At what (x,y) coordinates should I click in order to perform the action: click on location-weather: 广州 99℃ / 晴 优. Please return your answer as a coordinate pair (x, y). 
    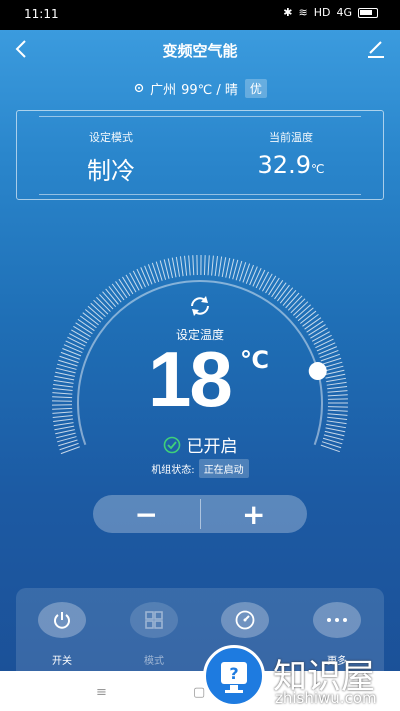
    Looking at the image, I should click on (200, 88).